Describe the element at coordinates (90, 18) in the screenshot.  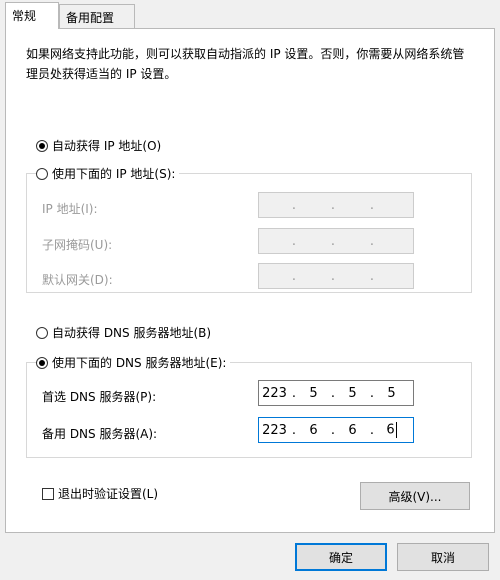
I see `tab-alternate-label: 备用配置` at that location.